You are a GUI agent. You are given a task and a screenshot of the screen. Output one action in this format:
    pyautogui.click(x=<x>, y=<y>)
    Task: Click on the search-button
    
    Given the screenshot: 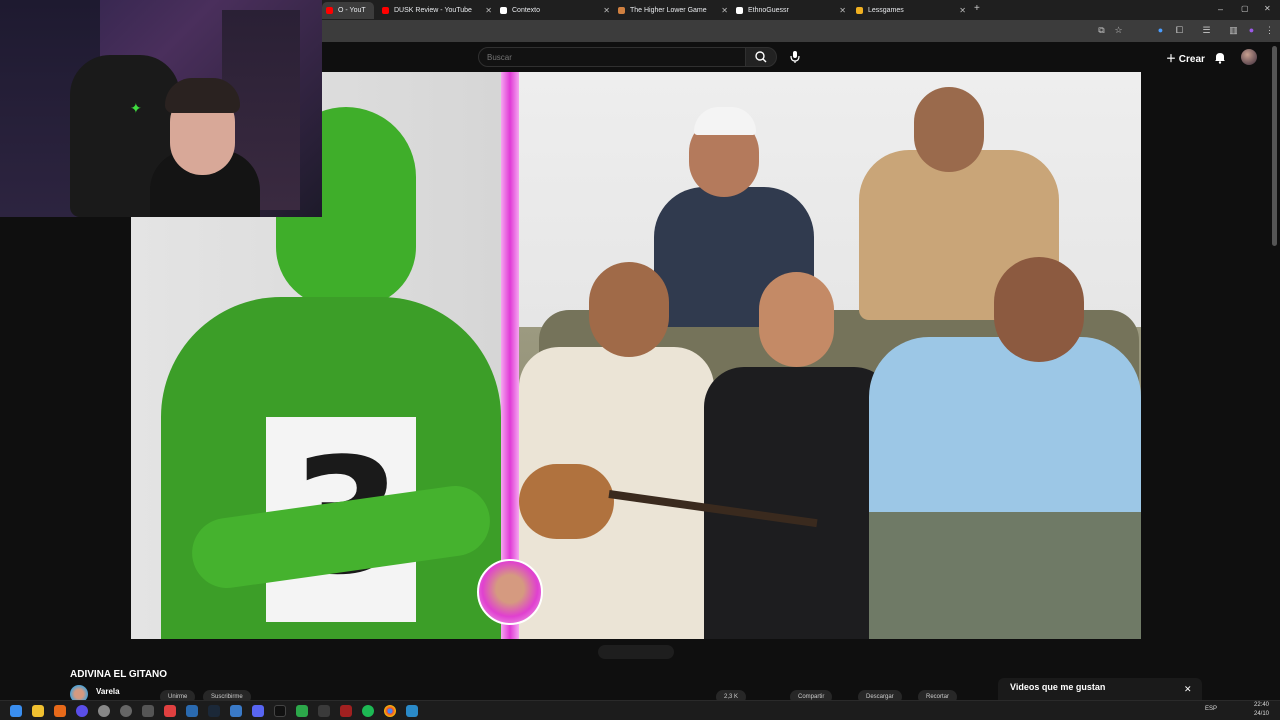 What is the action you would take?
    pyautogui.click(x=761, y=57)
    